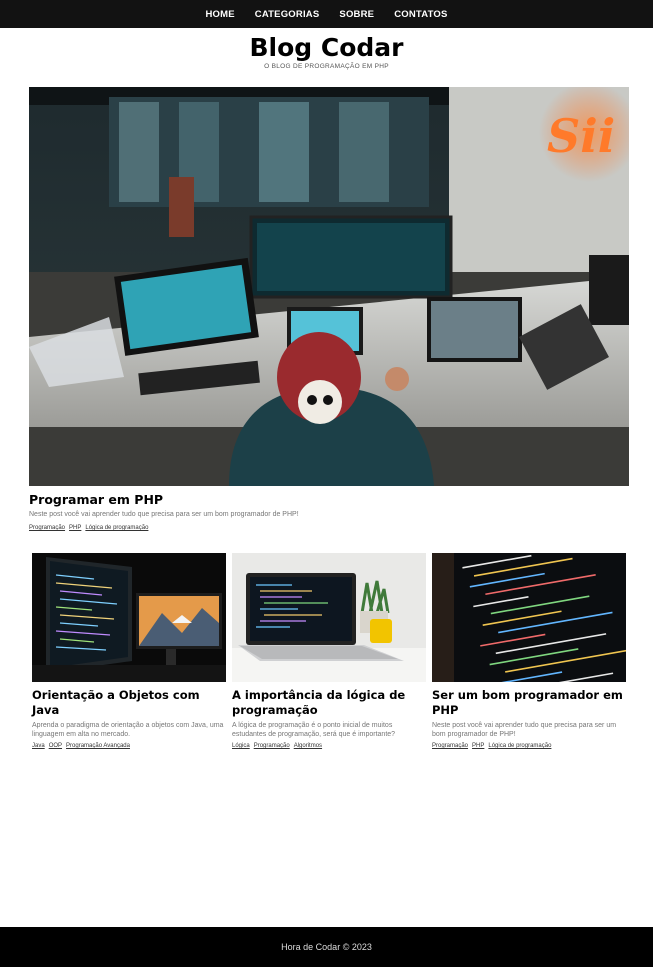 The height and width of the screenshot is (967, 653). I want to click on site-subtitle: O BLOG DE PROGRAMAÇÃO EM PHP, so click(326, 66).